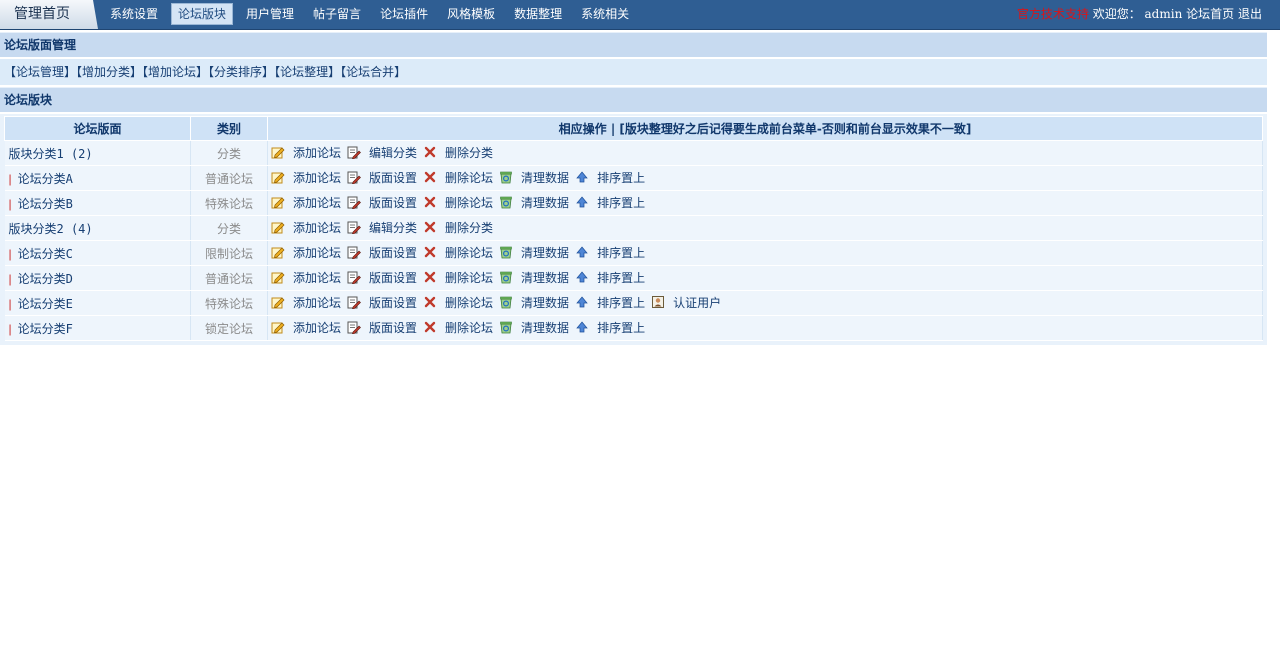 The height and width of the screenshot is (648, 1280). Describe the element at coordinates (97, 203) in the screenshot. I see `forum-name-cell: | 论坛分类B` at that location.